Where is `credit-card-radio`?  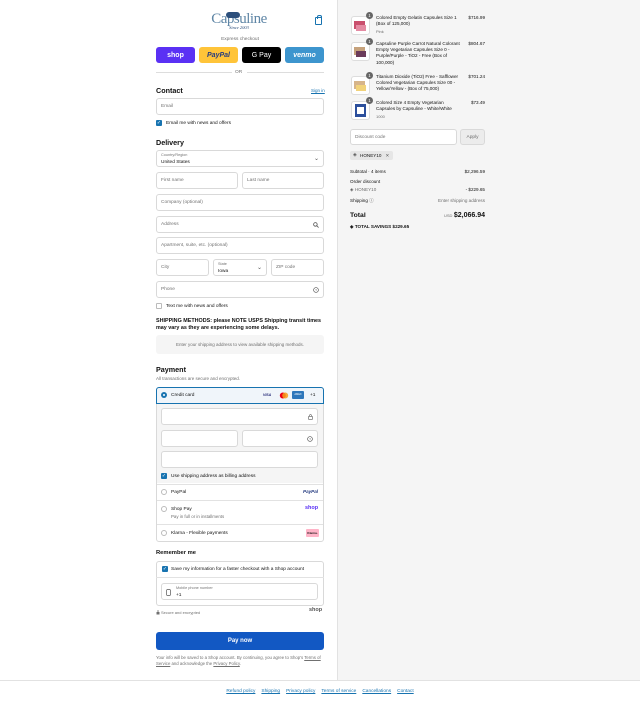
credit-card-radio is located at coordinates (164, 395).